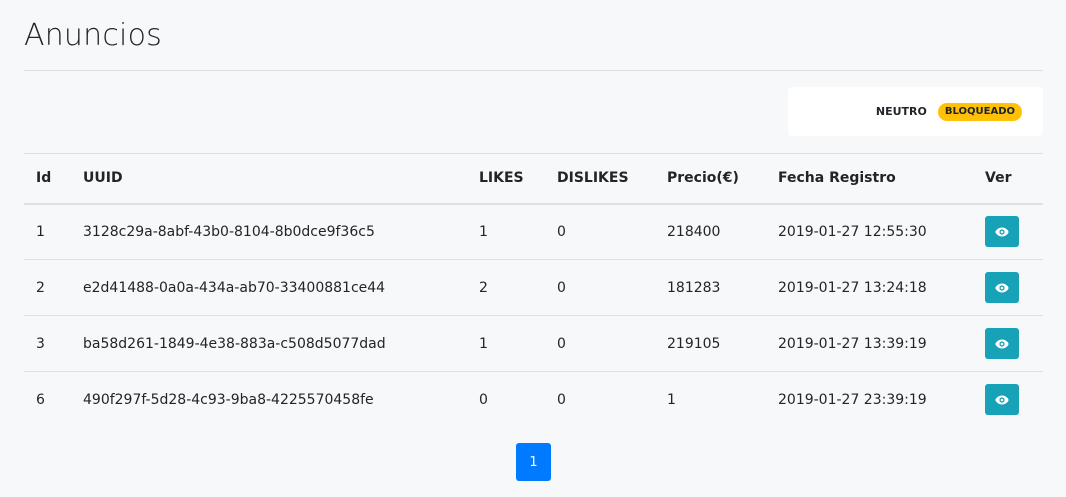 The image size is (1066, 497). What do you see at coordinates (710, 179) in the screenshot?
I see `header-precio: Precio(€)` at bounding box center [710, 179].